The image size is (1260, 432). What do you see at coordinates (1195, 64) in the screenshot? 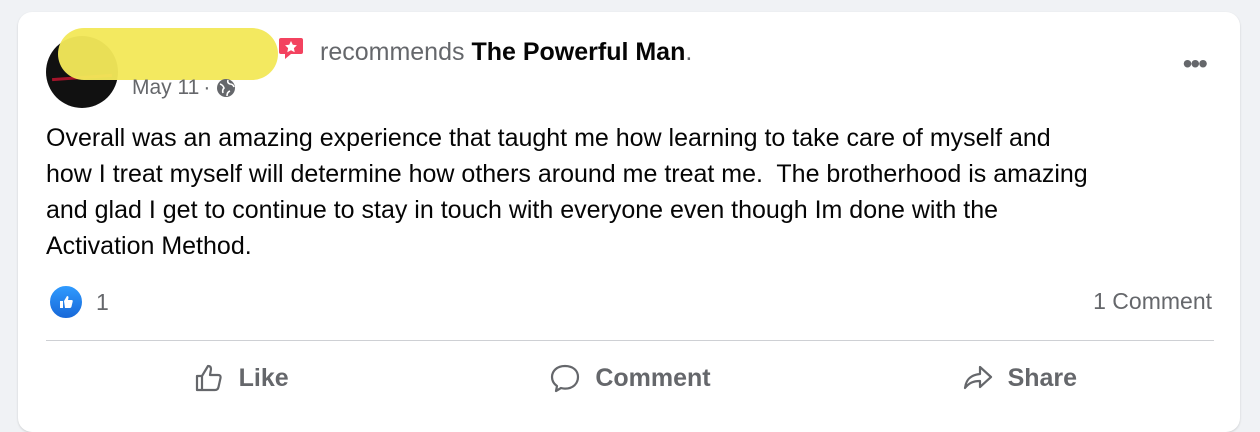
I see `more-options-icon: •••` at bounding box center [1195, 64].